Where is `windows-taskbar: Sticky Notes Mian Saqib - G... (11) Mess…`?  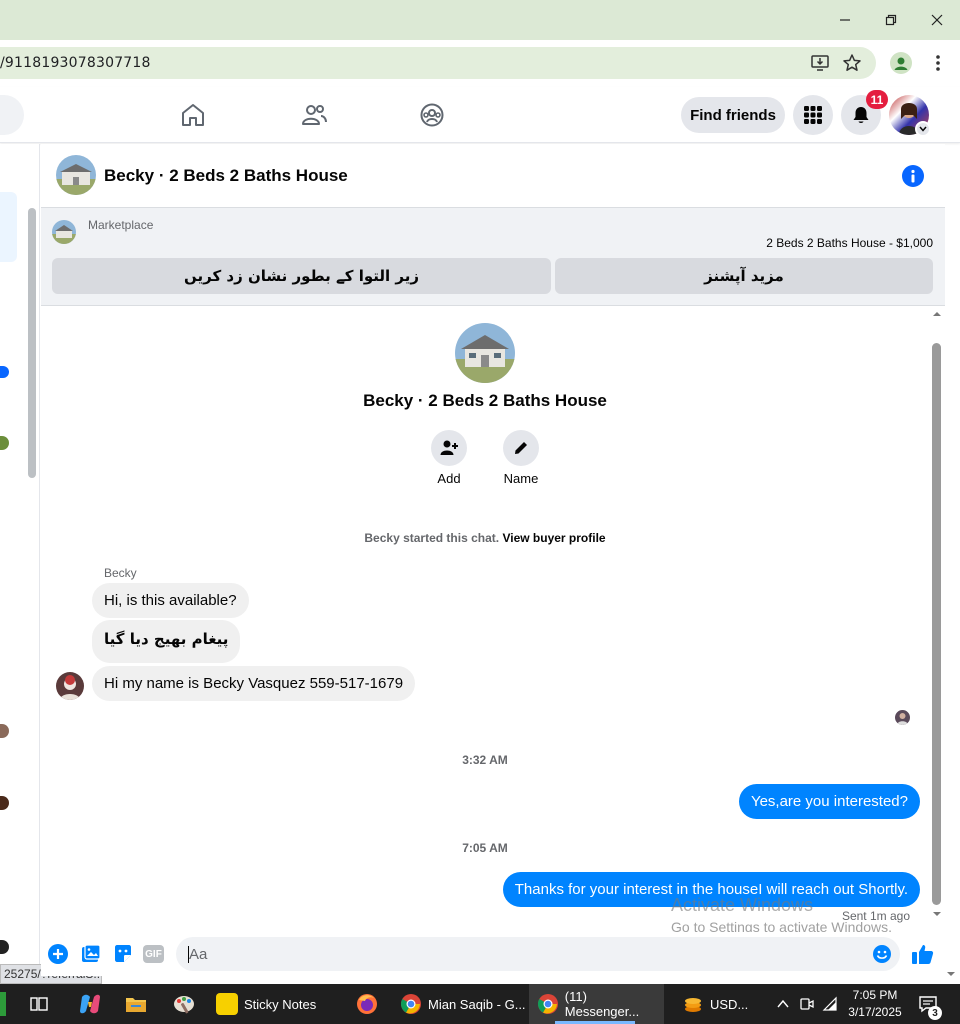 windows-taskbar: Sticky Notes Mian Saqib - G... (11) Mess… is located at coordinates (480, 1004).